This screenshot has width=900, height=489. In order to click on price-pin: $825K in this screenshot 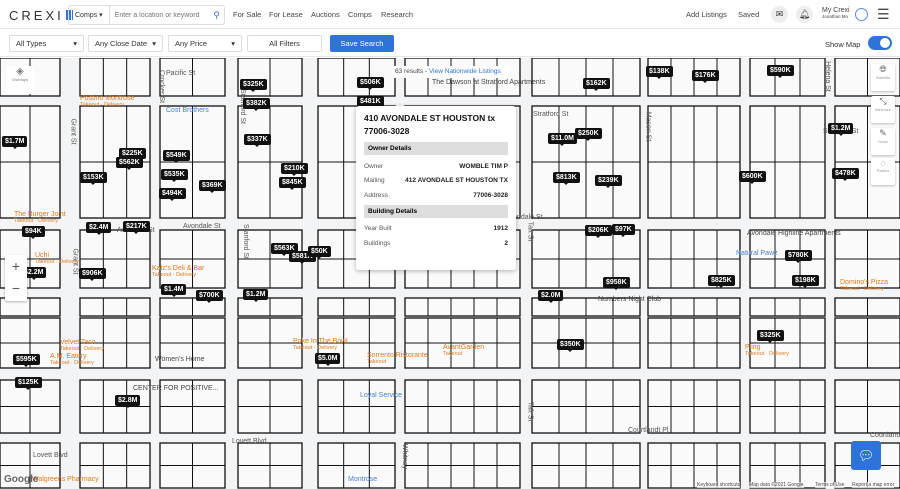, I will do `click(721, 281)`.